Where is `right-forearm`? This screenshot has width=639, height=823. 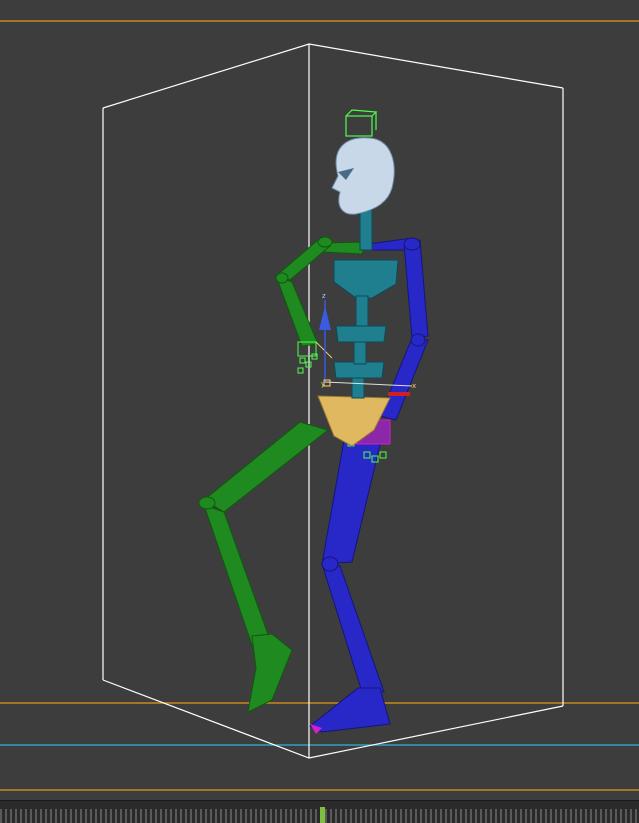 right-forearm is located at coordinates (404, 379).